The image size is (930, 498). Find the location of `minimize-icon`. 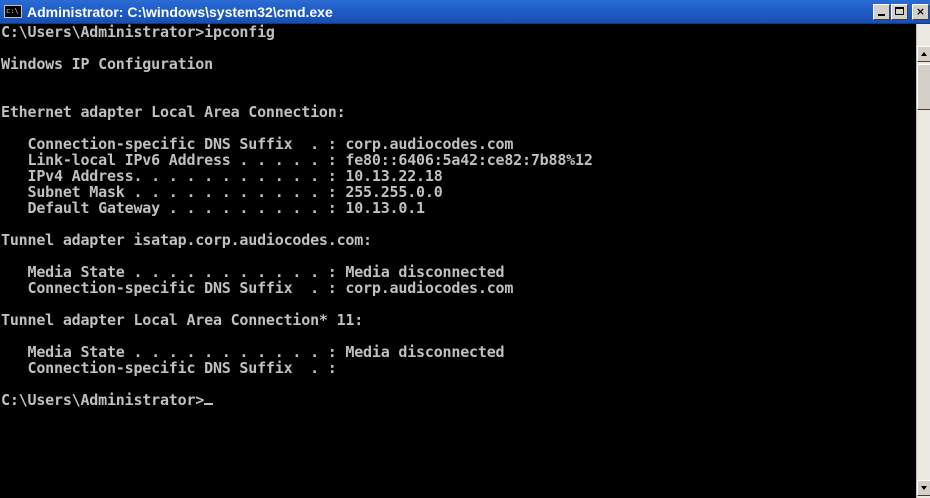

minimize-icon is located at coordinates (881, 15).